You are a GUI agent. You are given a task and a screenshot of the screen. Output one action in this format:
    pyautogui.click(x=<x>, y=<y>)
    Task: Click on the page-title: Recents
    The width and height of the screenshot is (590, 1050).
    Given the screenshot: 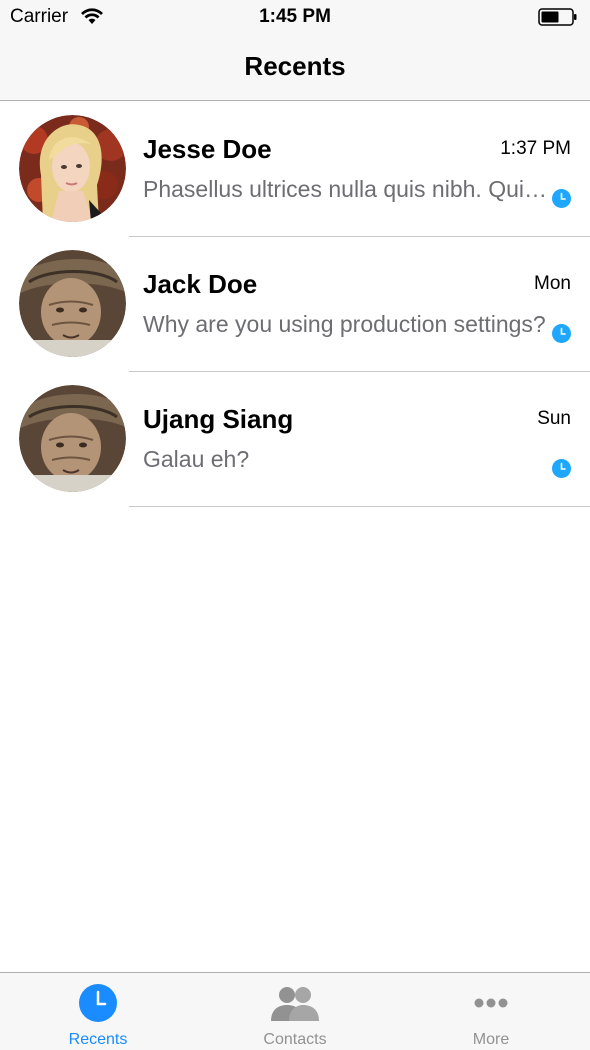 What is the action you would take?
    pyautogui.click(x=295, y=66)
    